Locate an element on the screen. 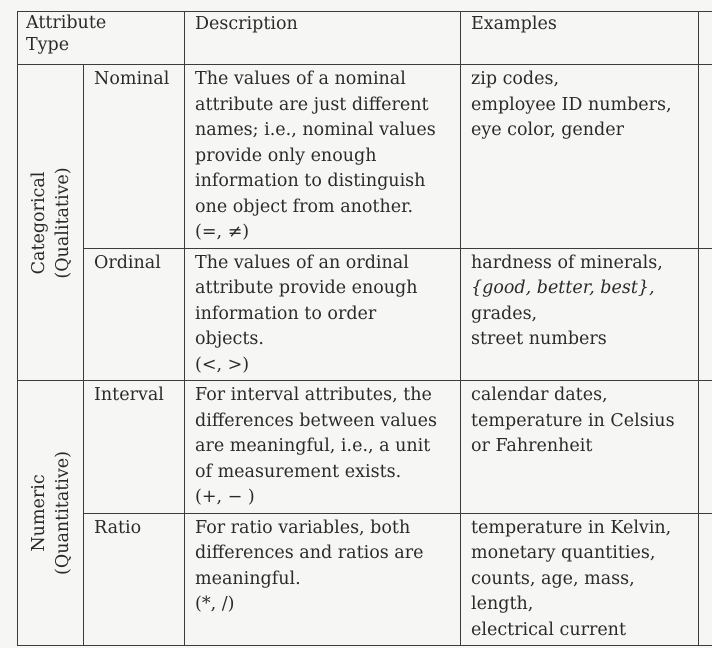 The image size is (712, 648). examples-line: calendar dates, is located at coordinates (539, 395).